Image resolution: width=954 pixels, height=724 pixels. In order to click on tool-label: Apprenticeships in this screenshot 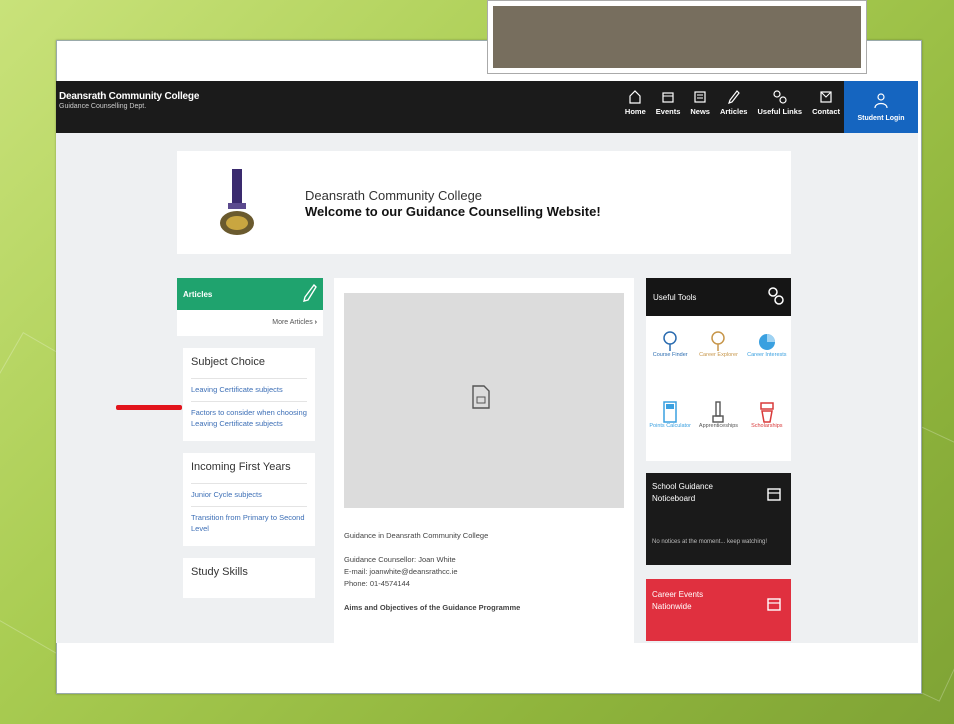, I will do `click(718, 425)`.